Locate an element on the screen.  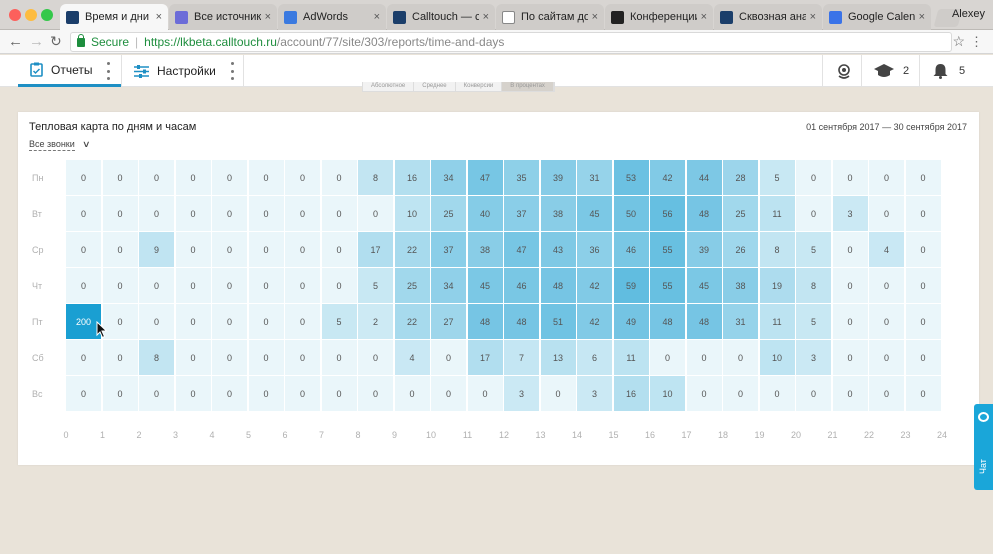
settings-more-icon is located at coordinates (232, 71).